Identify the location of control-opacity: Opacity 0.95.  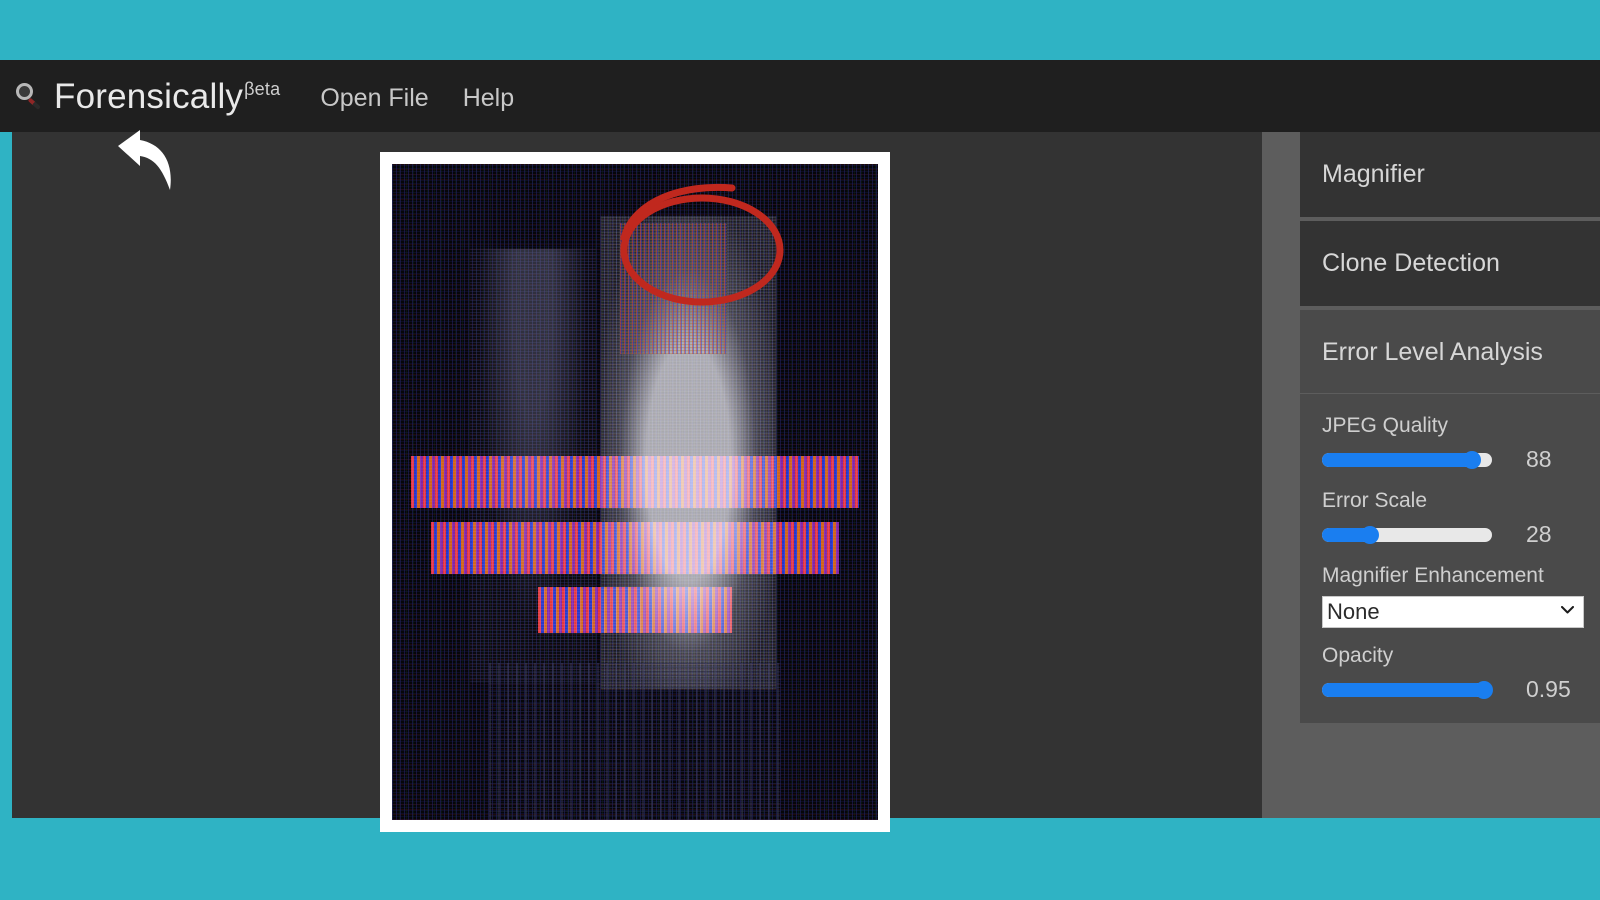
(1450, 675).